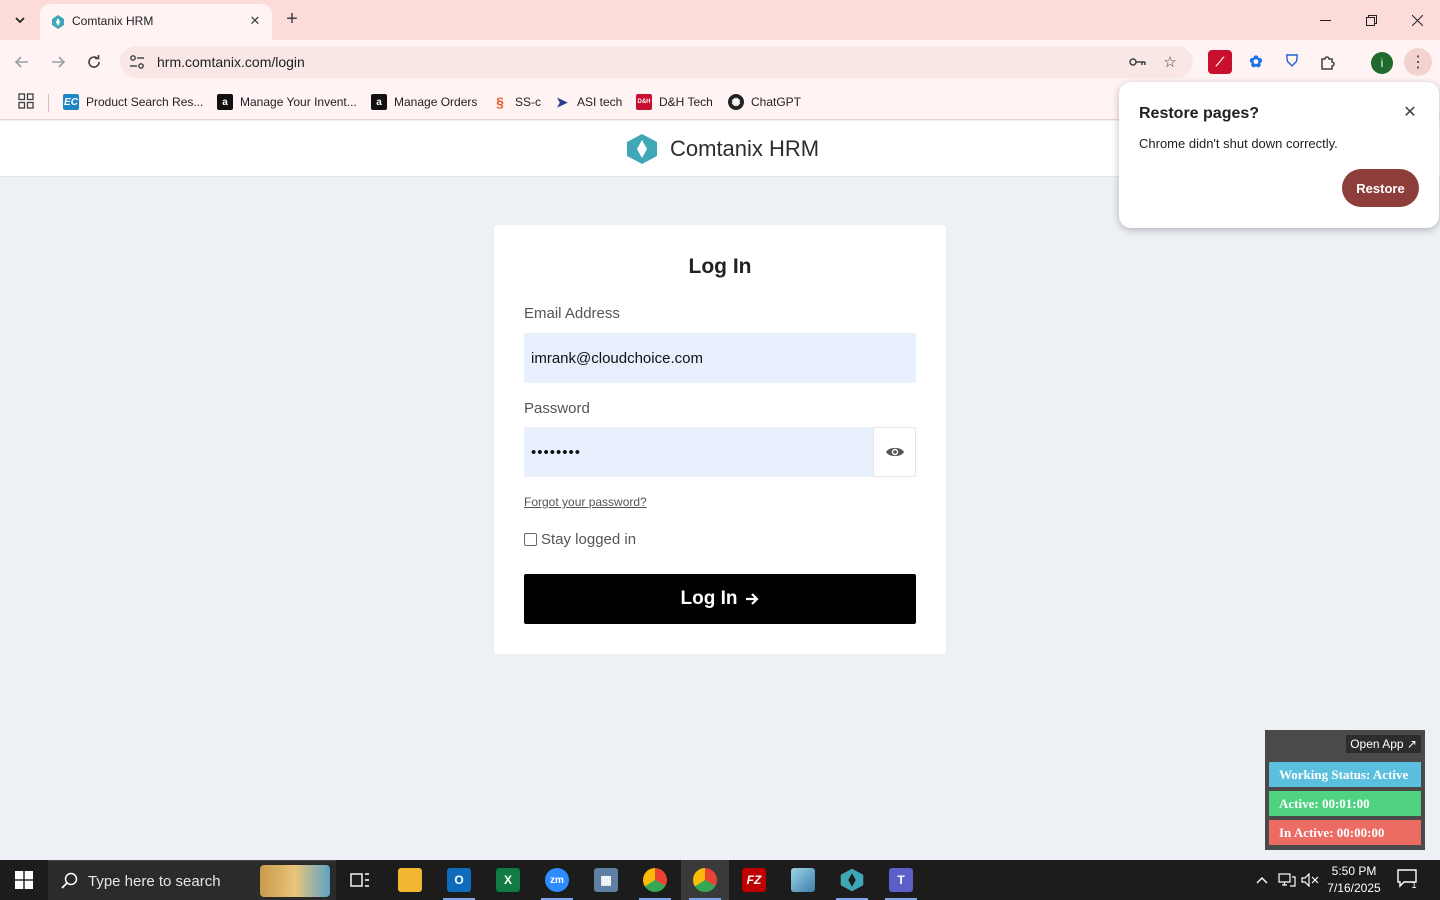 The image size is (1440, 900). Describe the element at coordinates (557, 408) in the screenshot. I see `password-label: Password` at that location.